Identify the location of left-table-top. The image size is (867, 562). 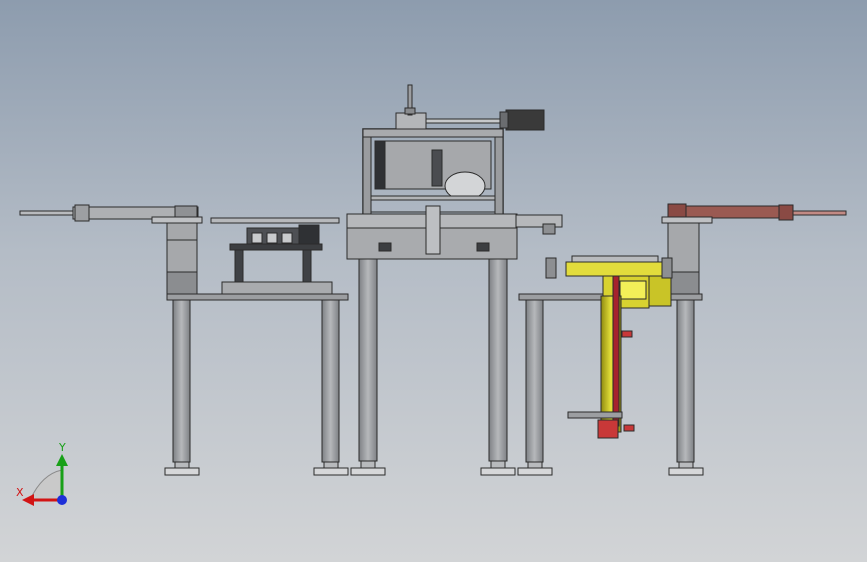
(257, 297).